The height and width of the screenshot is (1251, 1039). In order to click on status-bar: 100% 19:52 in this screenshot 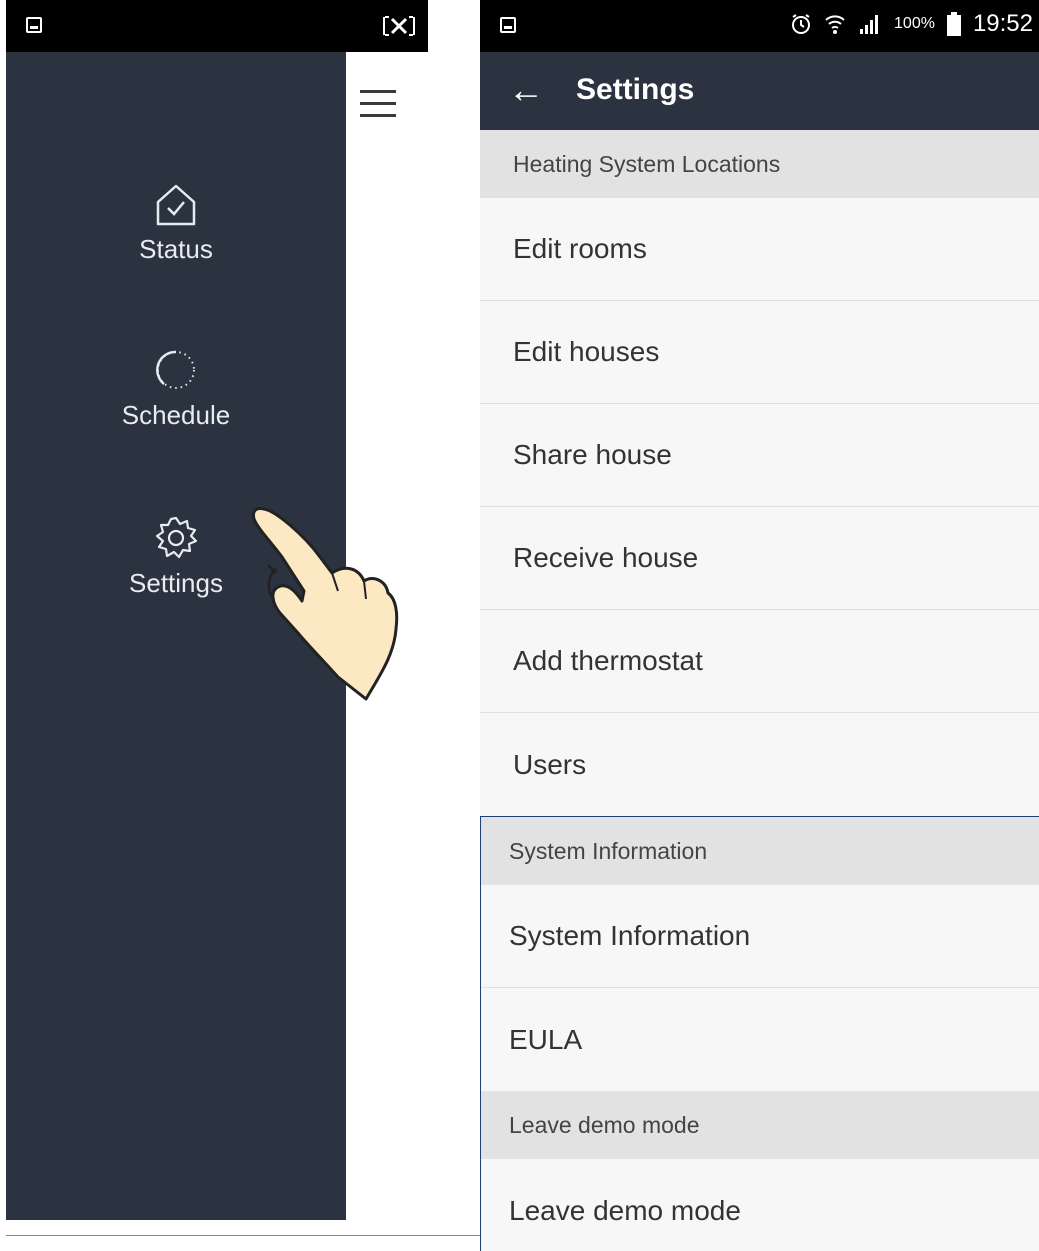, I will do `click(759, 26)`.